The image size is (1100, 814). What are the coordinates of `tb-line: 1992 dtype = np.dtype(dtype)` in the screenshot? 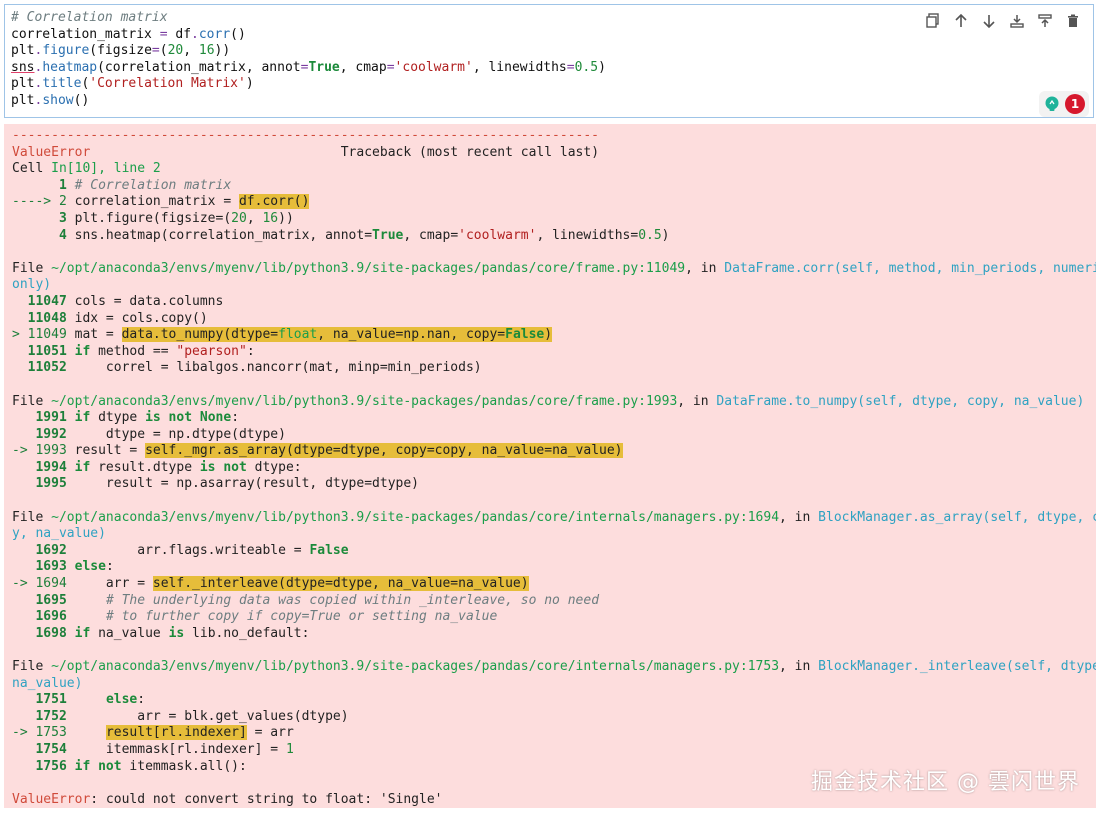 It's located at (160, 434).